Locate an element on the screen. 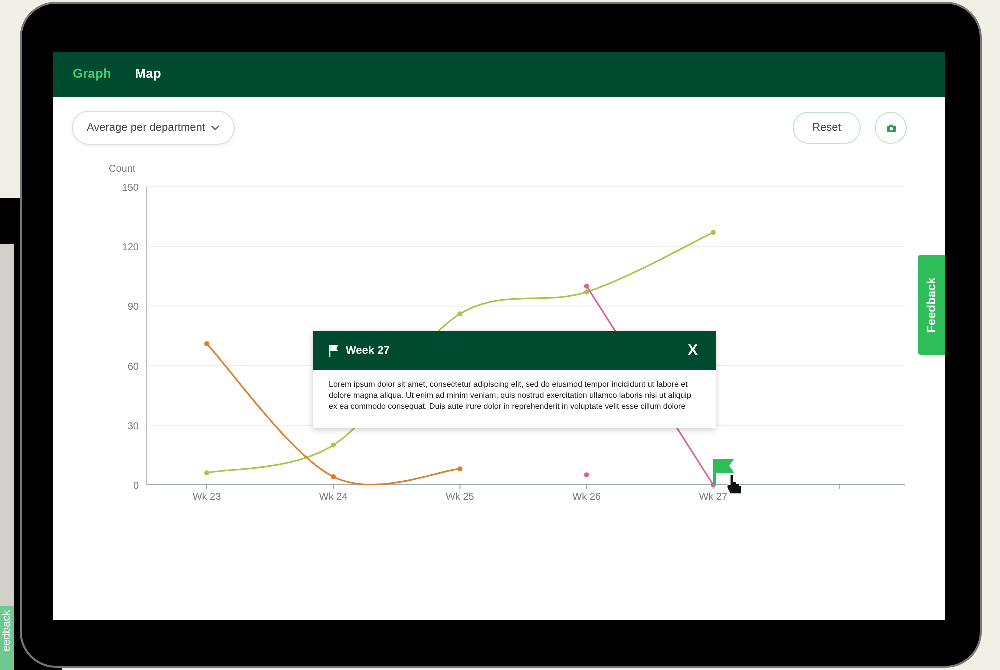 The height and width of the screenshot is (670, 1000). reset-button: Reset is located at coordinates (827, 128).